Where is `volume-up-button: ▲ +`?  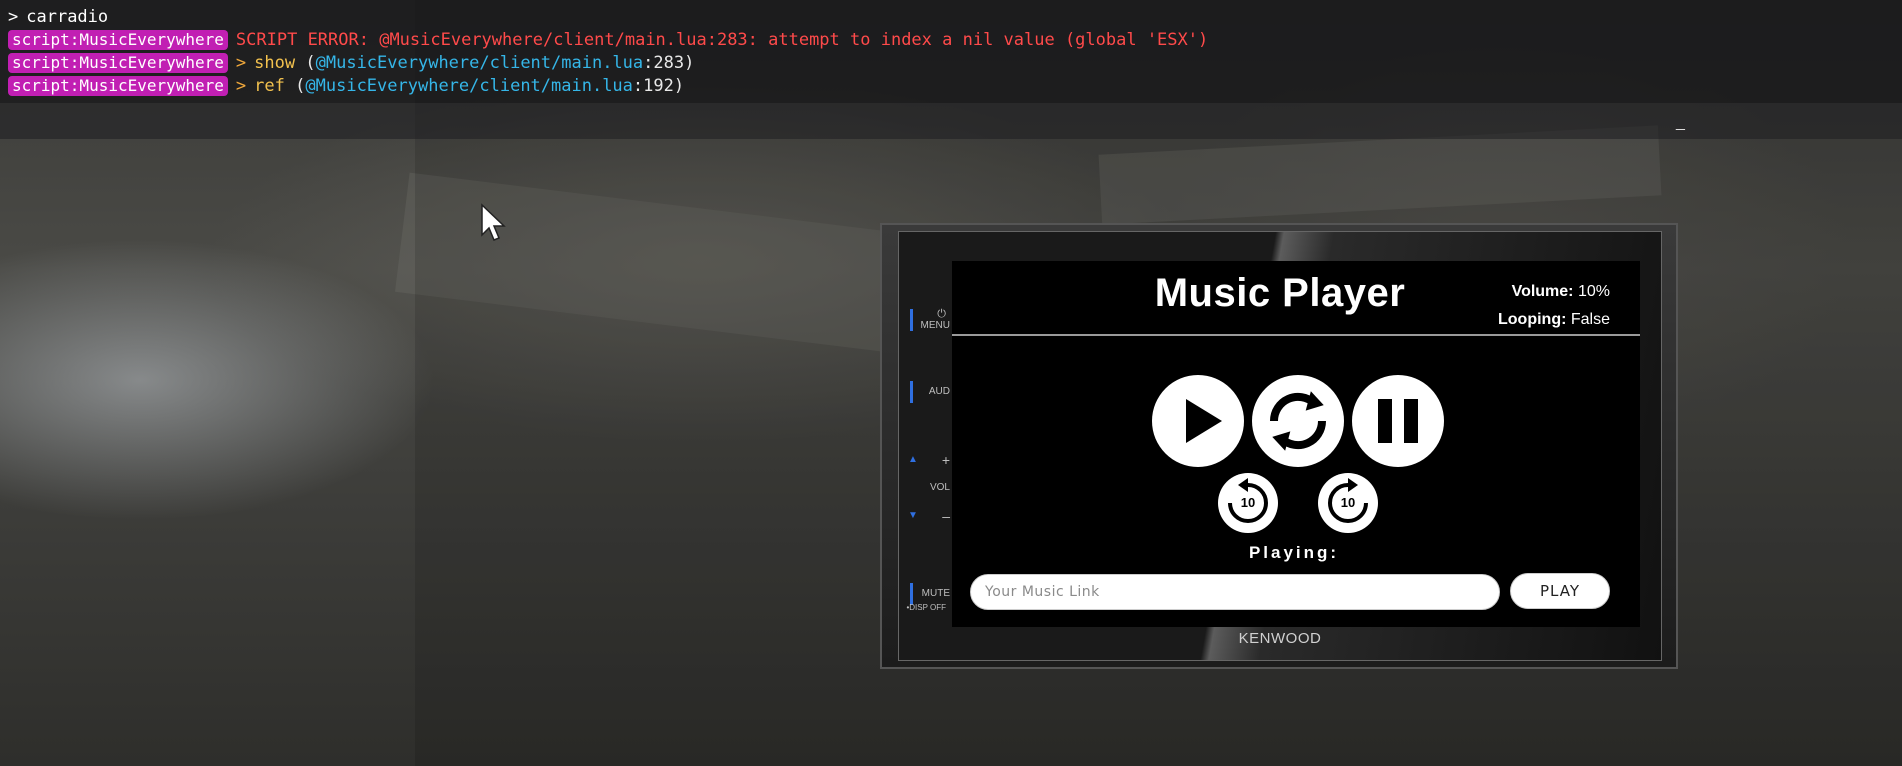
volume-up-button: ▲ + is located at coordinates (928, 461).